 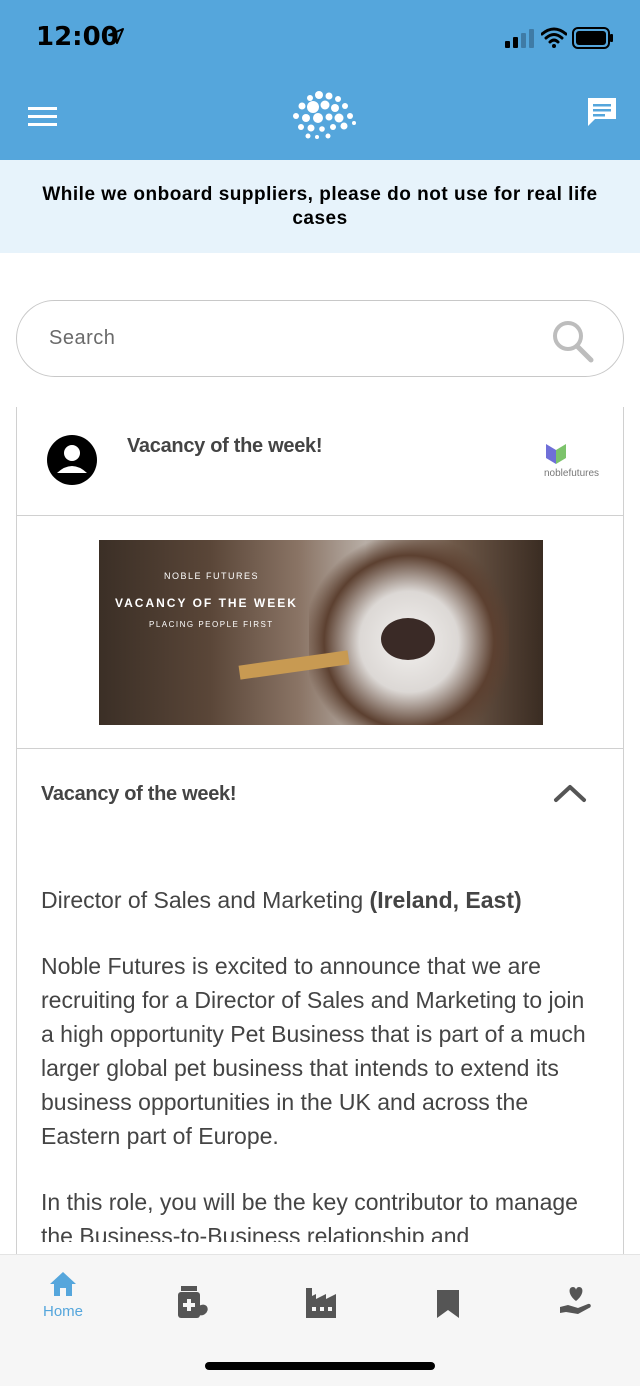 What do you see at coordinates (602, 112) in the screenshot?
I see `chat-icon` at bounding box center [602, 112].